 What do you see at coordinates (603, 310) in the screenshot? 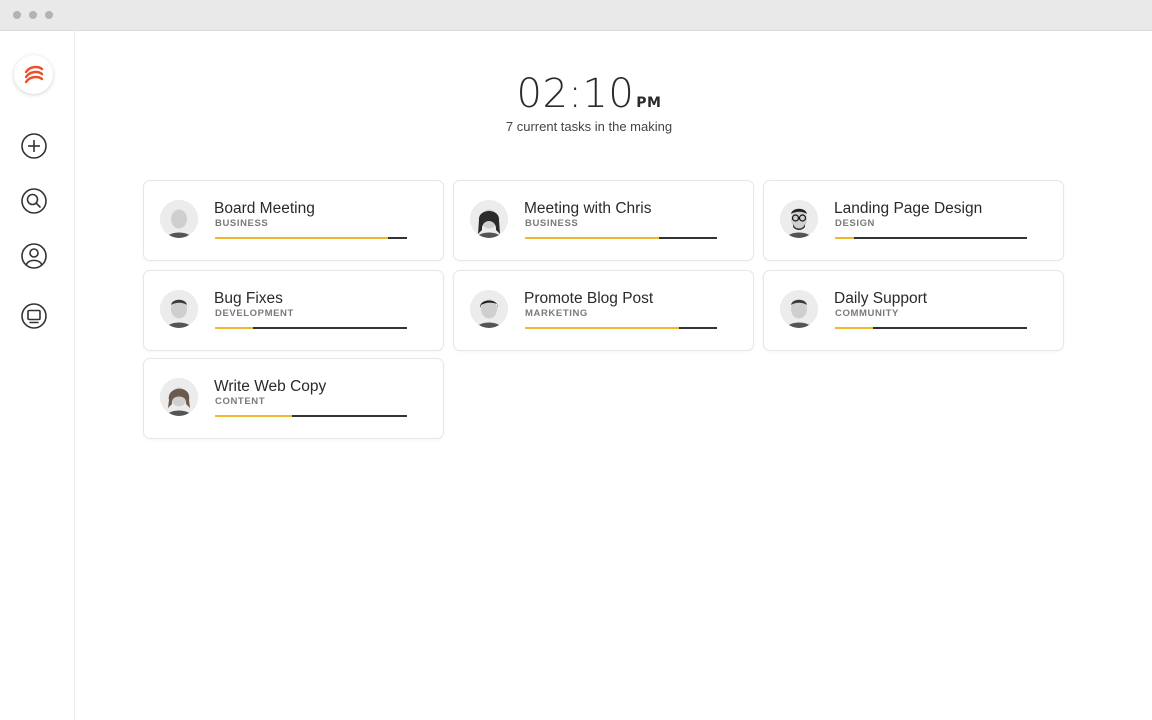
I see `task-card: Promote Blog PostMARKETING` at bounding box center [603, 310].